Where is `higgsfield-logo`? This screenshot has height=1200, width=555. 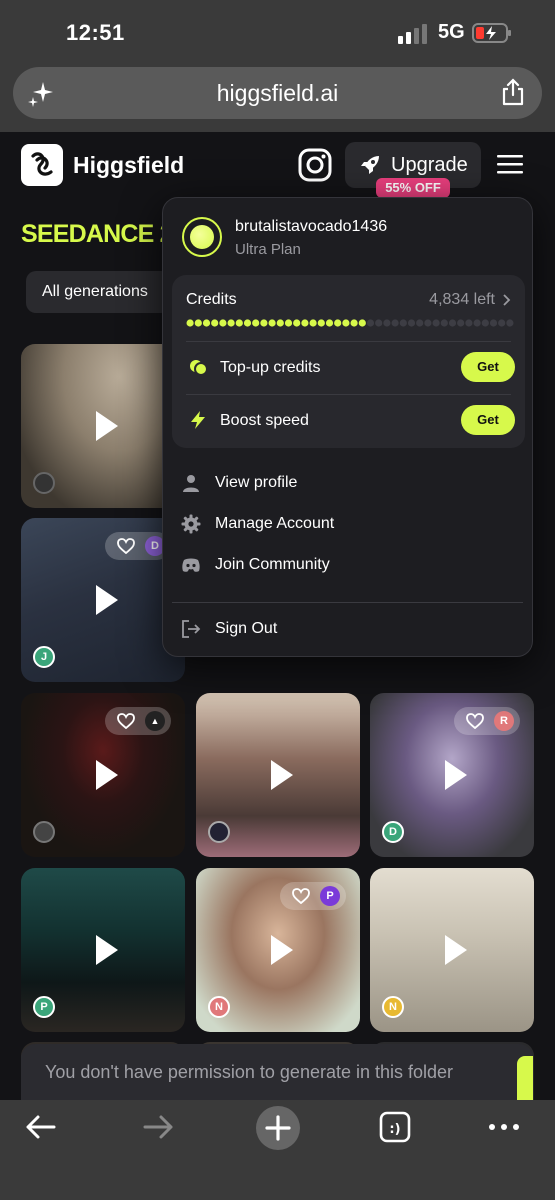
higgsfield-logo is located at coordinates (42, 165).